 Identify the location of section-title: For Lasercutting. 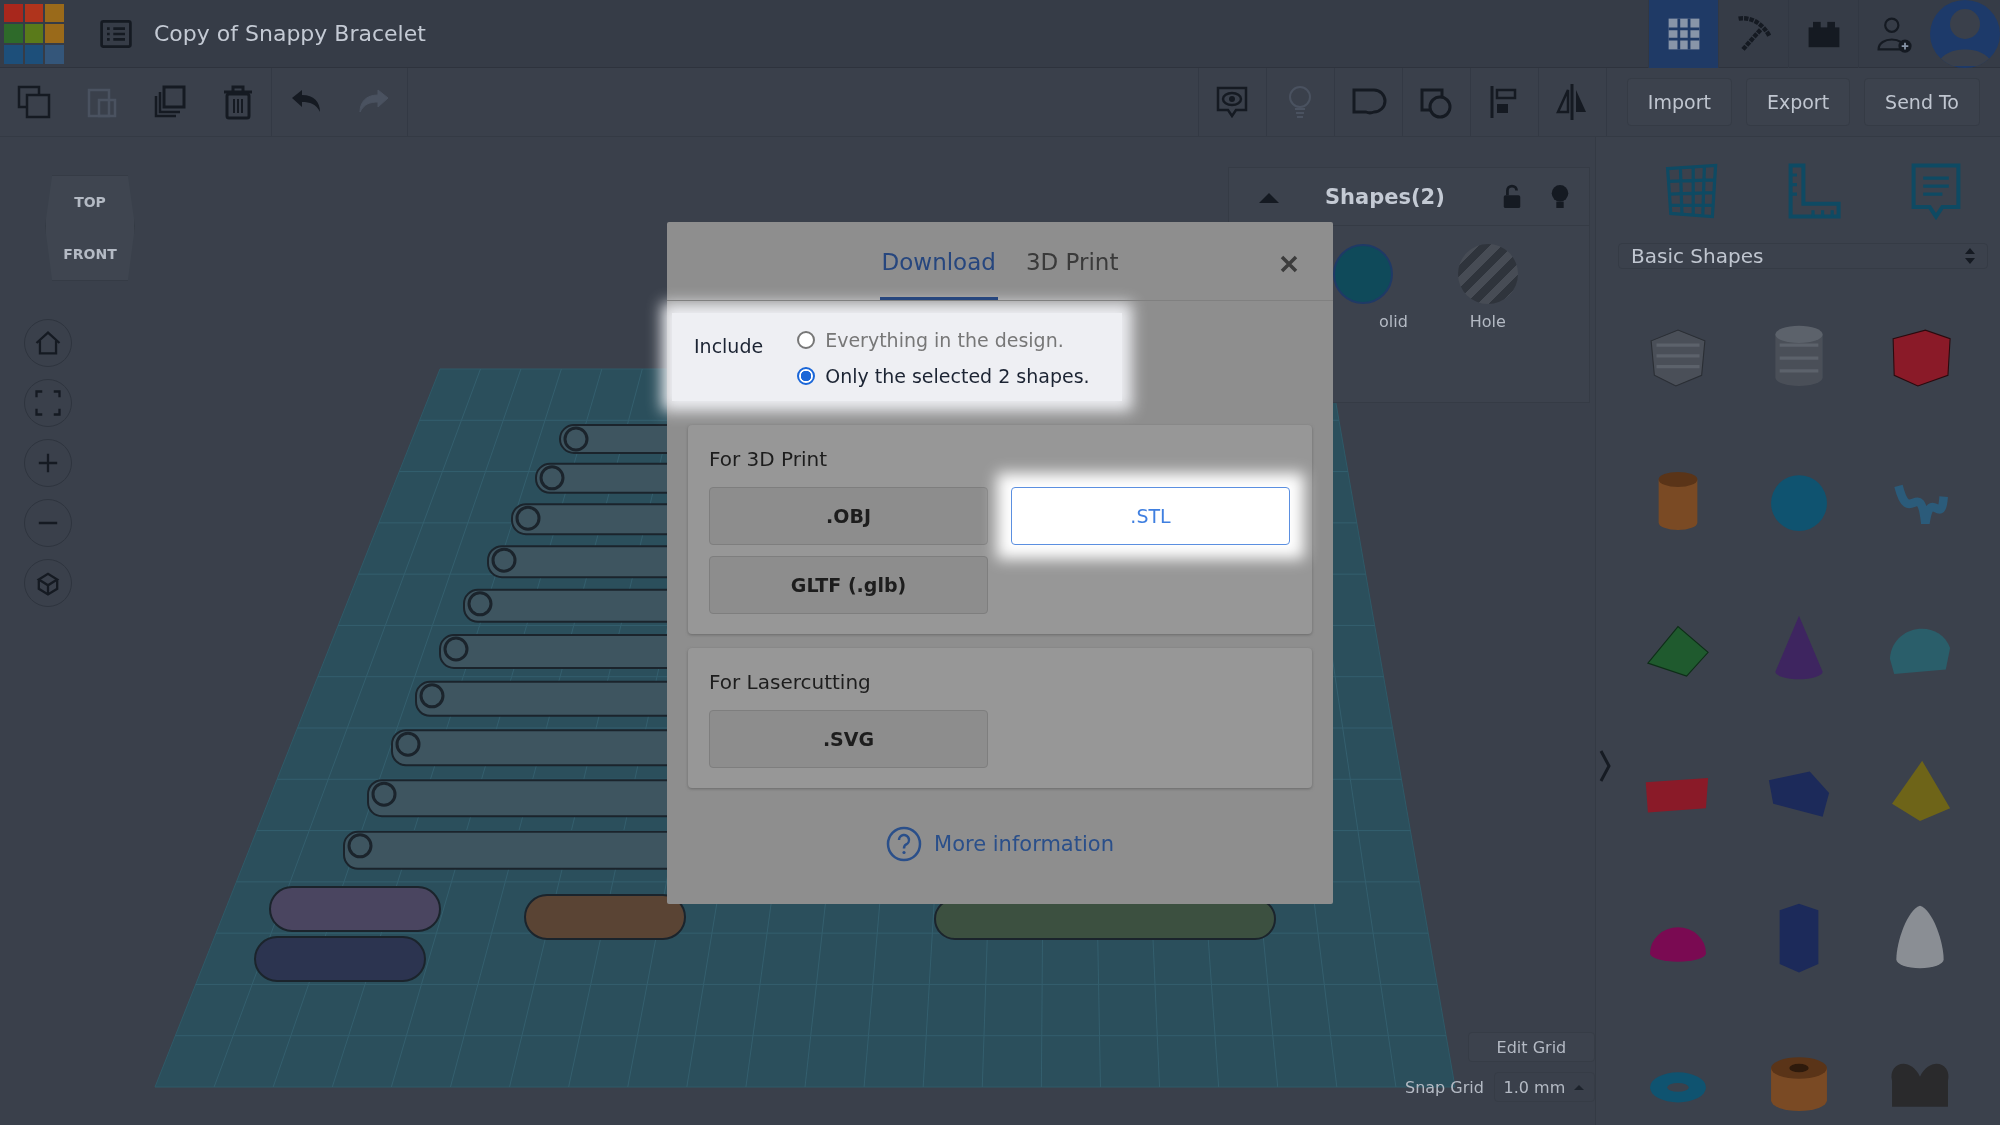
(790, 682).